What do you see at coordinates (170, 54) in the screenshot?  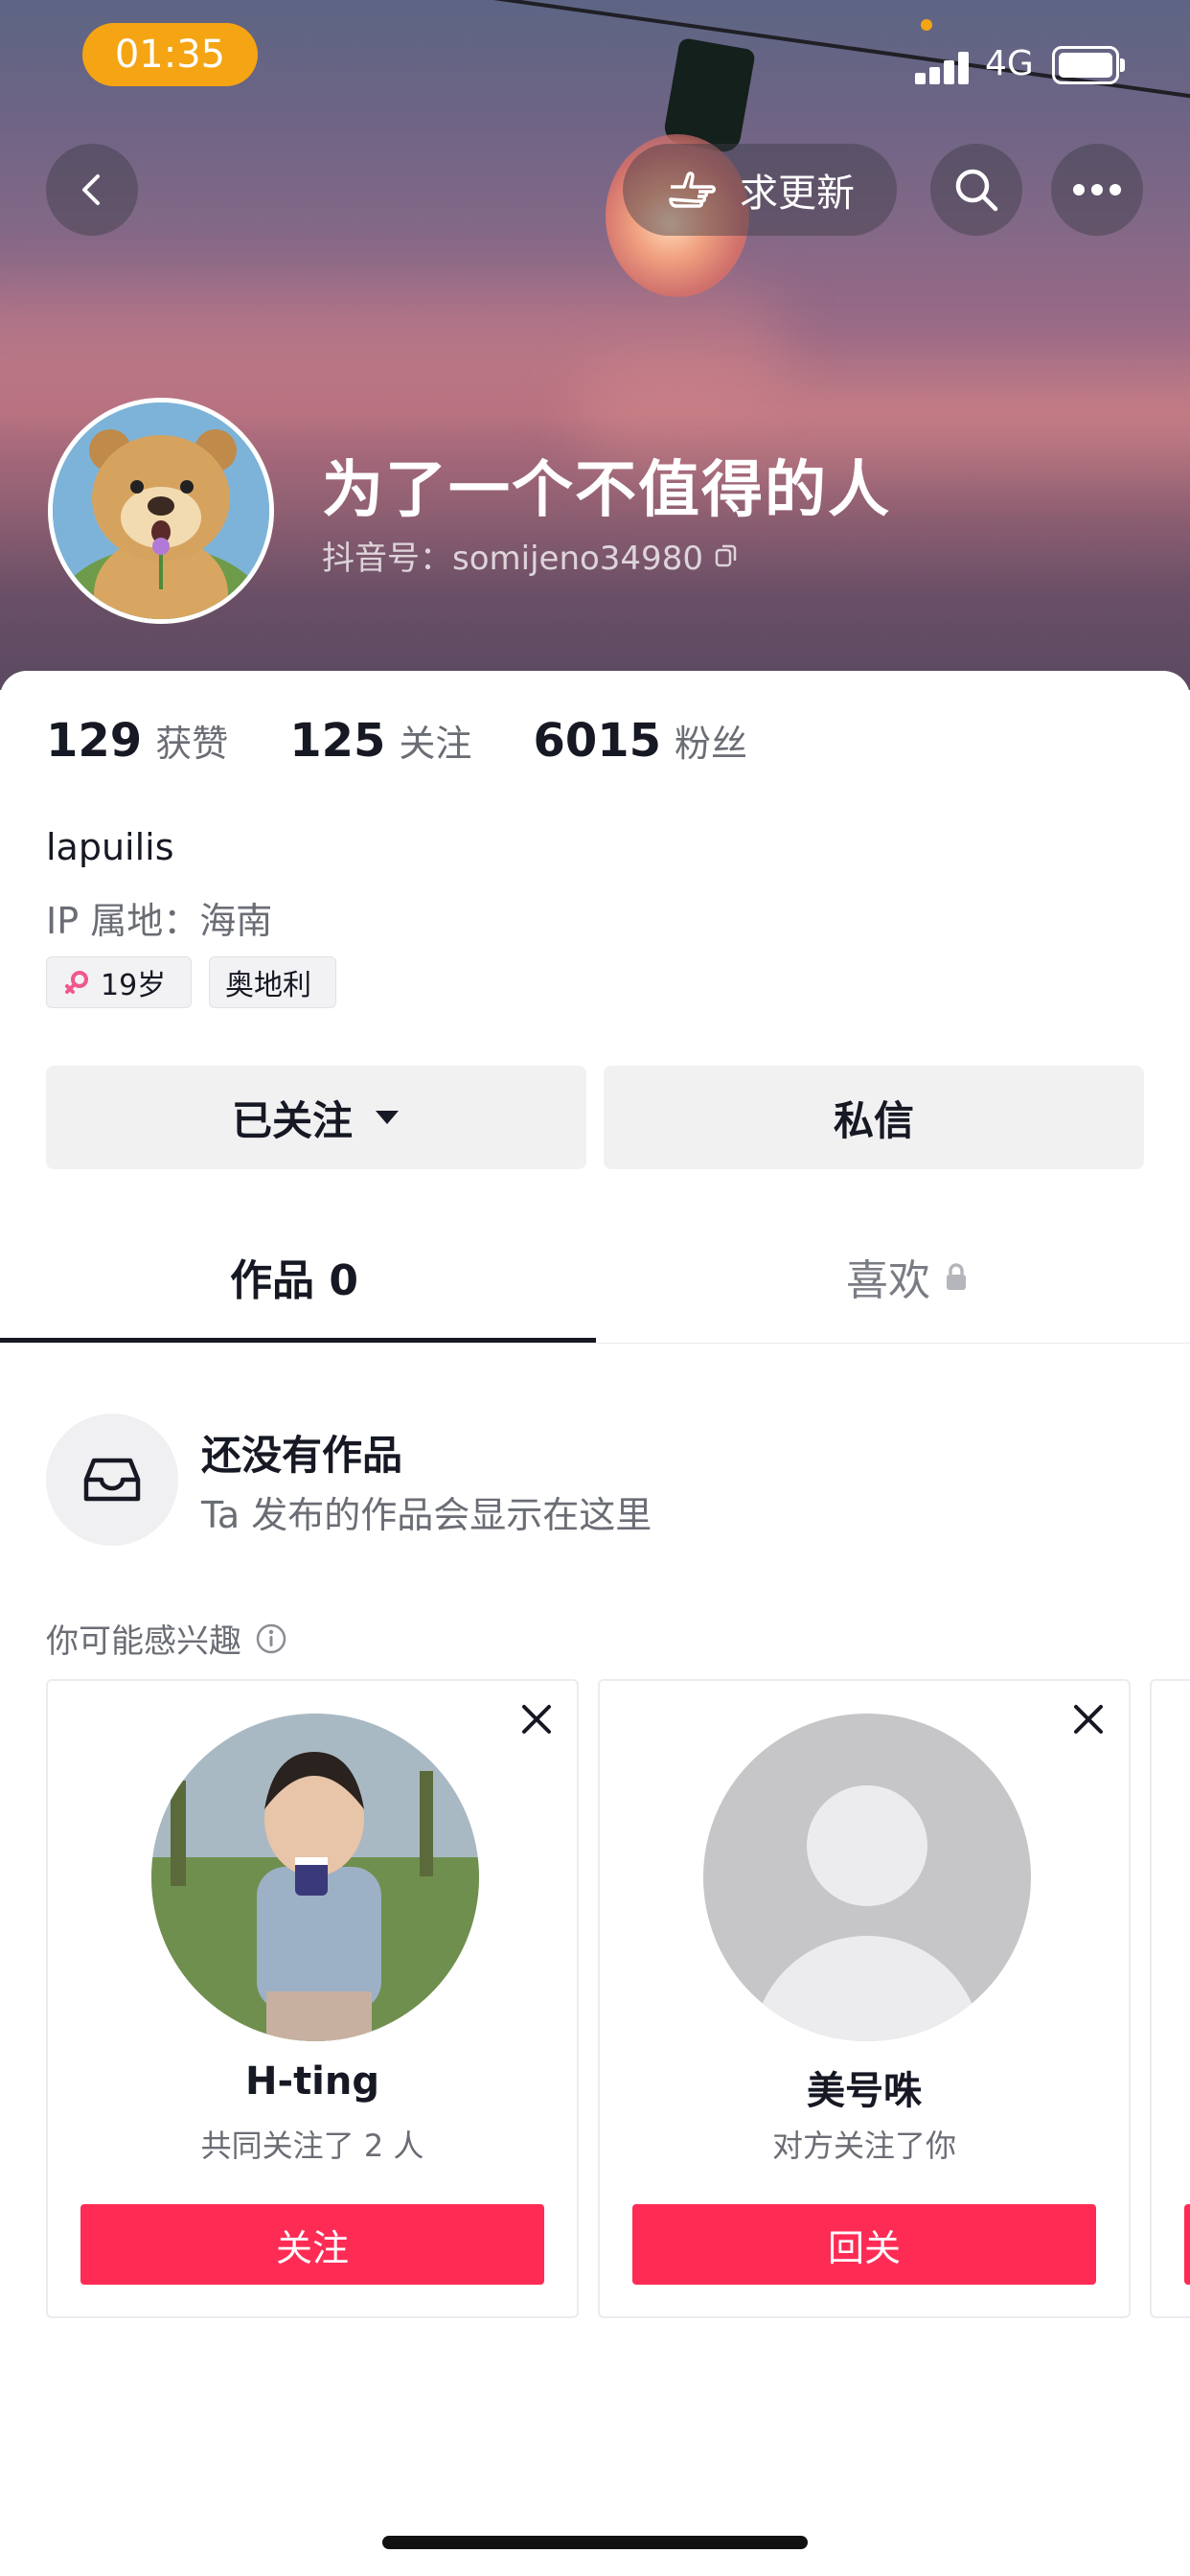 I see `status-time: 01:35` at bounding box center [170, 54].